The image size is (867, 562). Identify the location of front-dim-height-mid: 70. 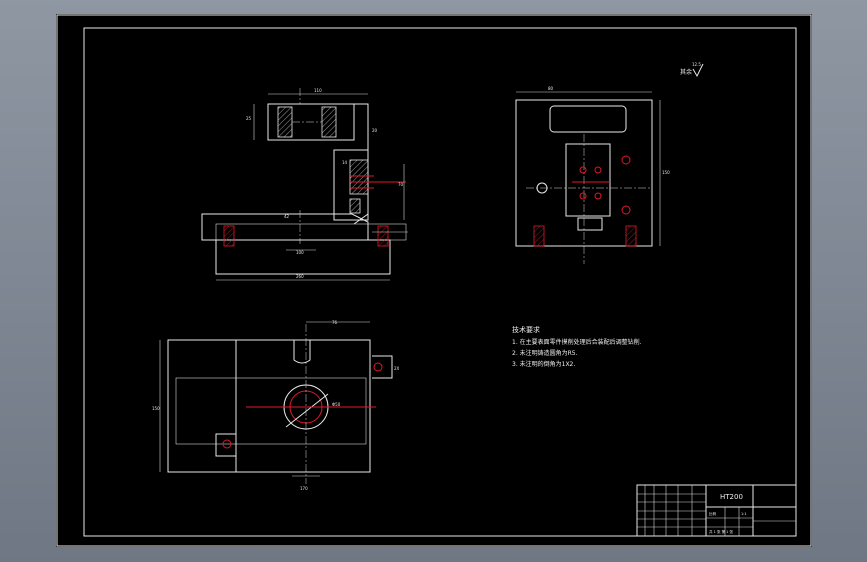
(401, 184).